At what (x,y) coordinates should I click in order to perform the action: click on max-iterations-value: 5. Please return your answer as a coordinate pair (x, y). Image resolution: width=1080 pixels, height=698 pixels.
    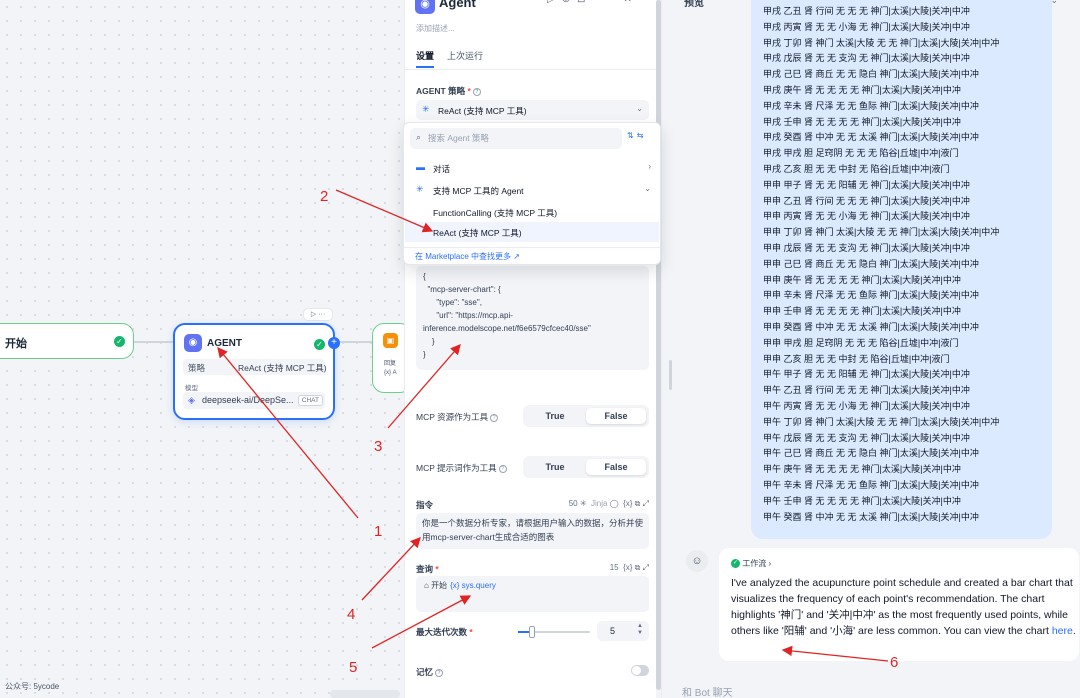
    Looking at the image, I should click on (613, 631).